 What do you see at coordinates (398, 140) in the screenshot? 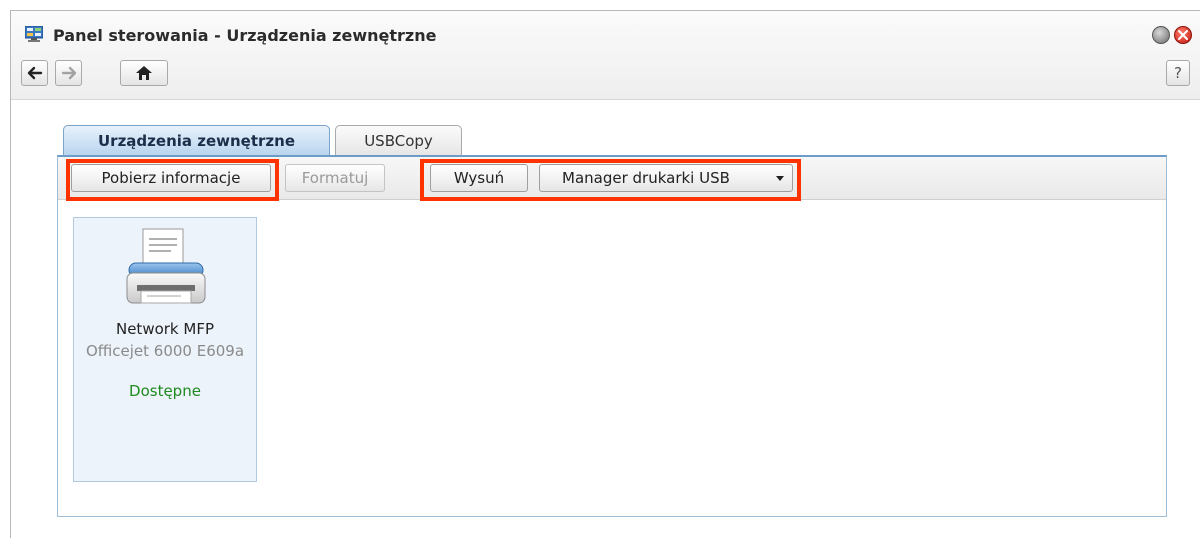
I see `tab-usbcopy: USBCopy` at bounding box center [398, 140].